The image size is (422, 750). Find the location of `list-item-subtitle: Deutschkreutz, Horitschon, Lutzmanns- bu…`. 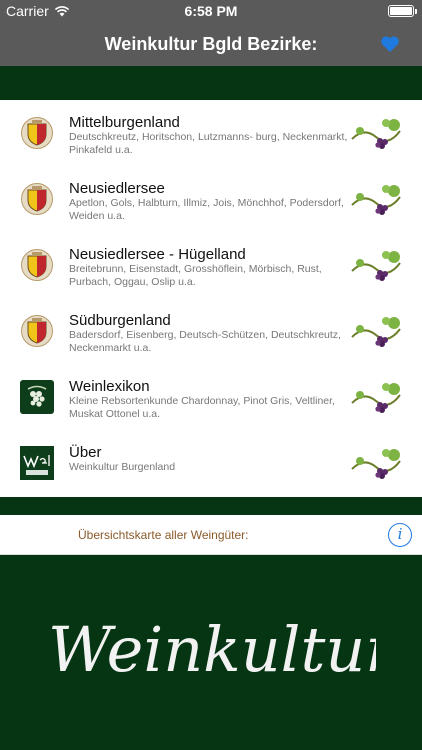

list-item-subtitle: Deutschkreutz, Horitschon, Lutzmanns- bu… is located at coordinates (208, 143).